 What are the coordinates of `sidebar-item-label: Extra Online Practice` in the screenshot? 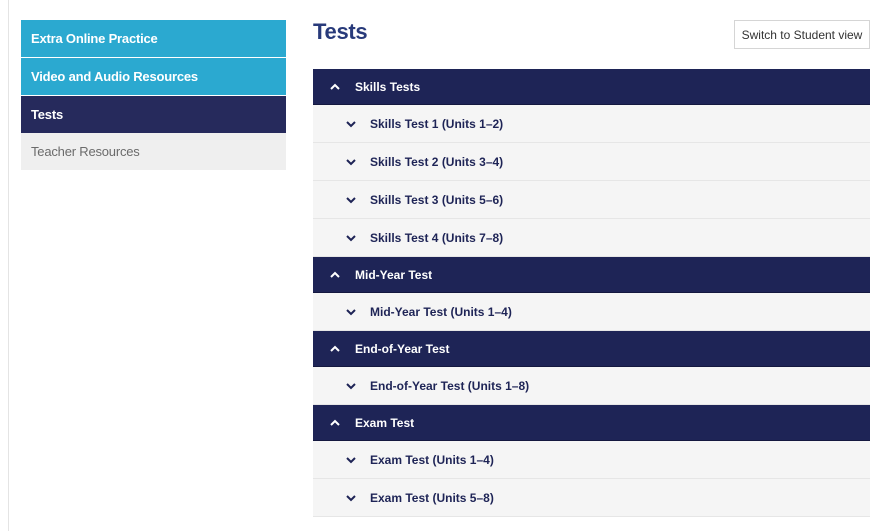 It's located at (94, 38).